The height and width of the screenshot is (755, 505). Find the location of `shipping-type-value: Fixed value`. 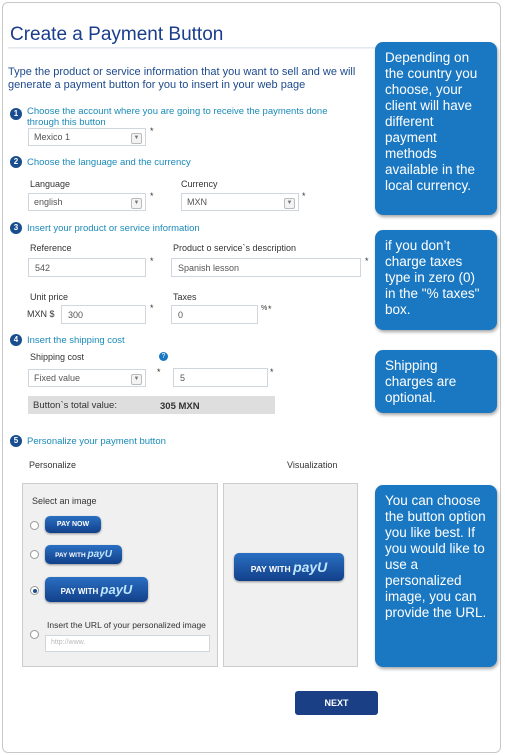

shipping-type-value: Fixed value is located at coordinates (57, 378).